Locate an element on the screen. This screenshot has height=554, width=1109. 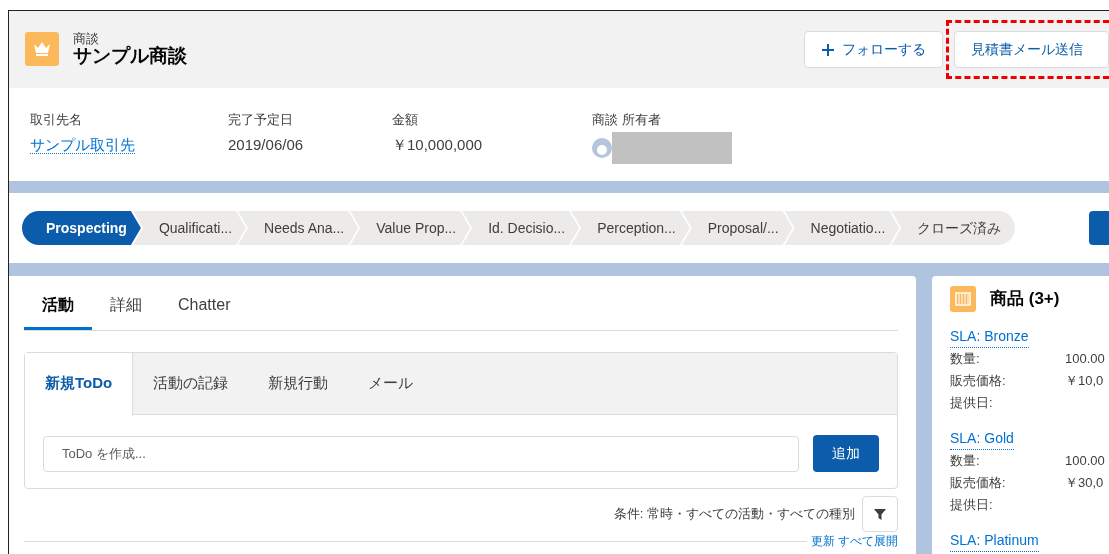
product-link: SLA: Platinum is located at coordinates (994, 541).